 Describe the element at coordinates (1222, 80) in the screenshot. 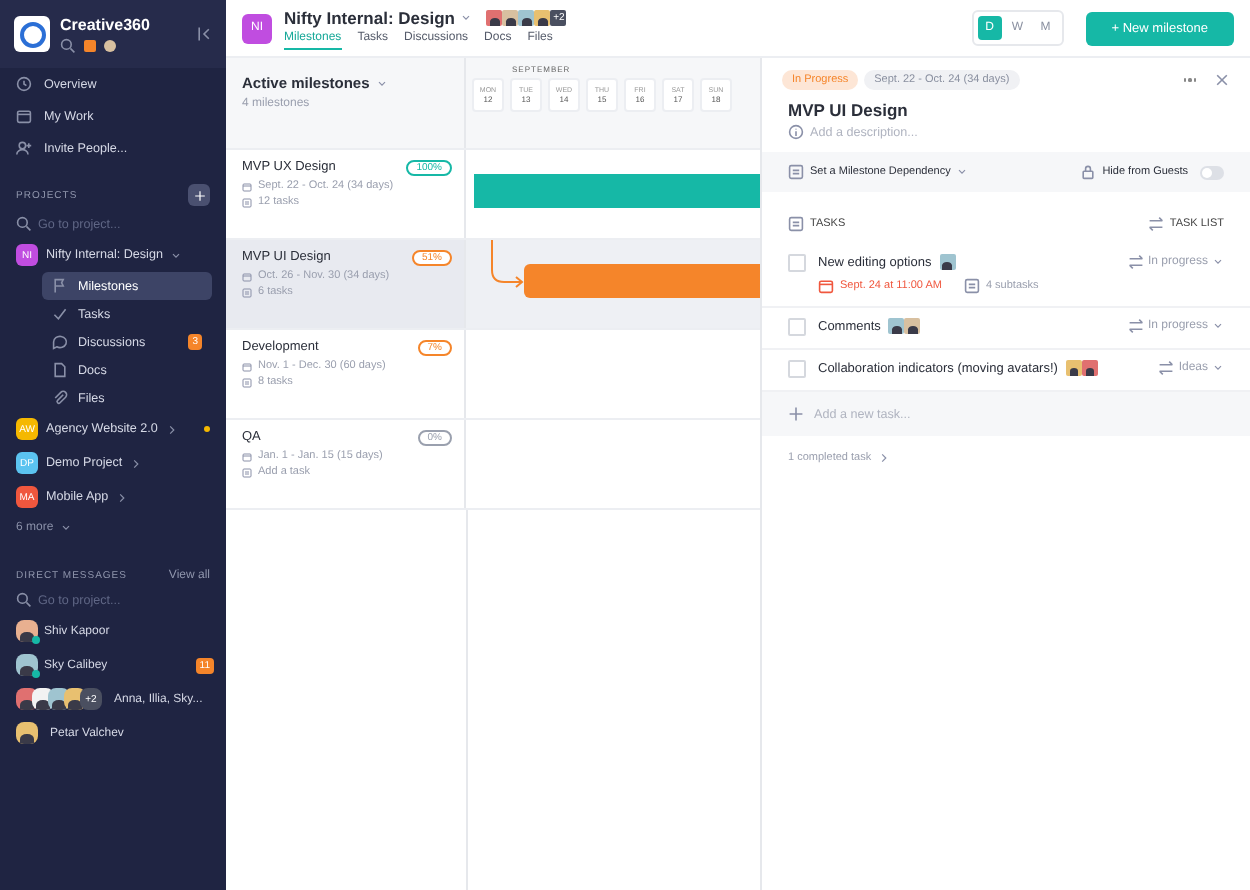

I see `close-icon` at that location.